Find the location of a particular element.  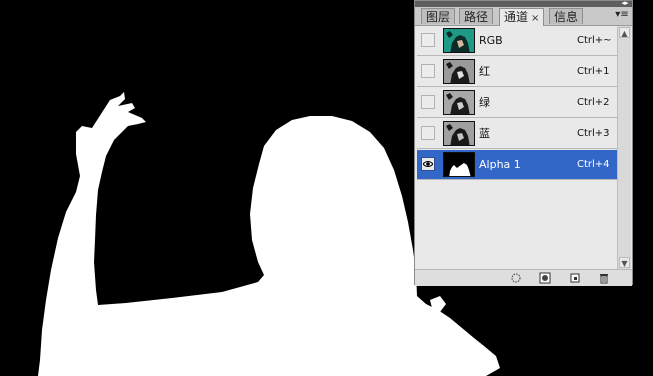

panel-menu-icon: ▾≡ is located at coordinates (622, 15).